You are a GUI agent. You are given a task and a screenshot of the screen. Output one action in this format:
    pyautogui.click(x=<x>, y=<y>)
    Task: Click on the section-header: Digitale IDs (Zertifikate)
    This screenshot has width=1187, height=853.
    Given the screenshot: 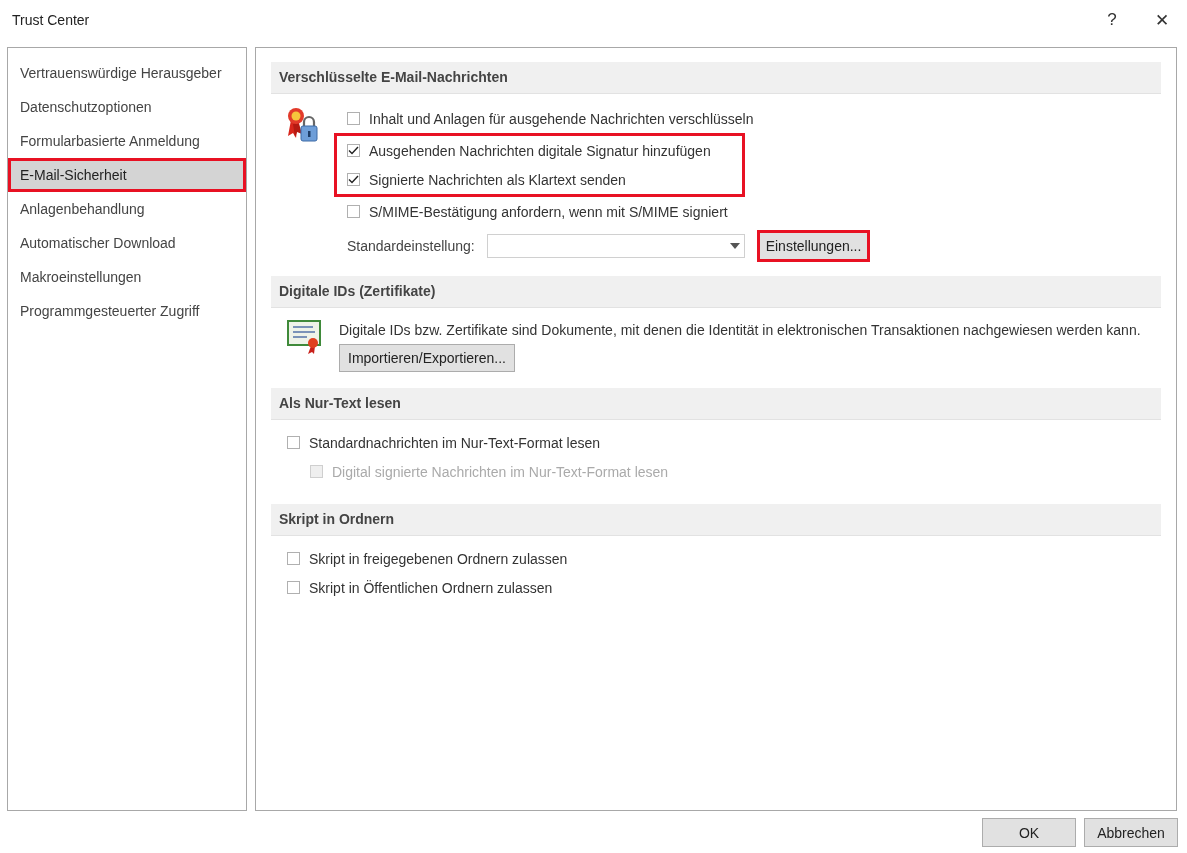 What is the action you would take?
    pyautogui.click(x=716, y=292)
    